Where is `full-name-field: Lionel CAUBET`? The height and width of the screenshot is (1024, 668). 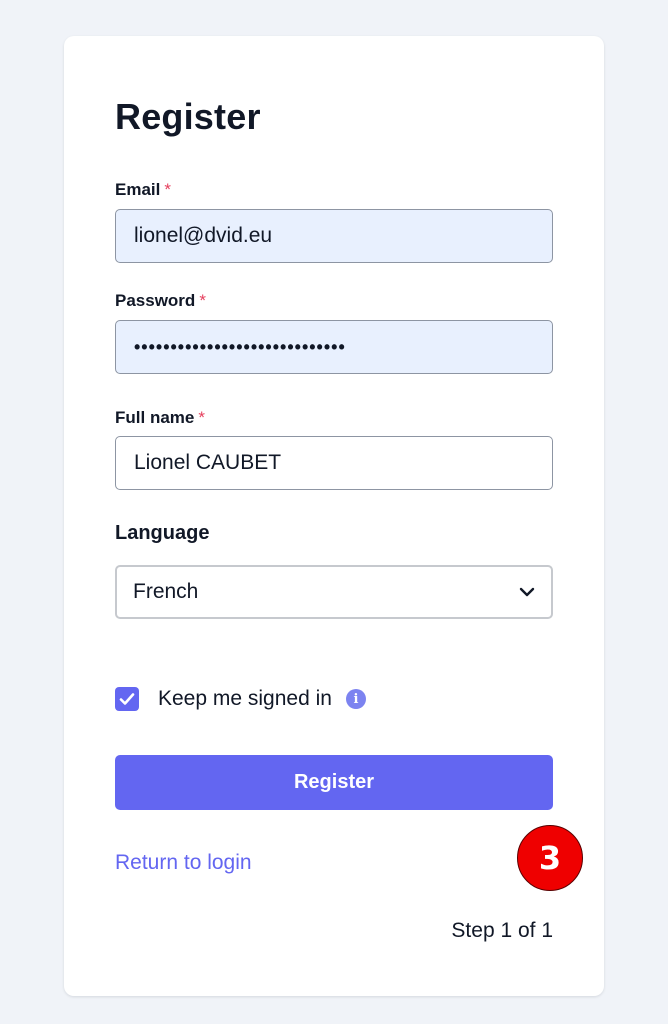
full-name-field: Lionel CAUBET is located at coordinates (334, 463).